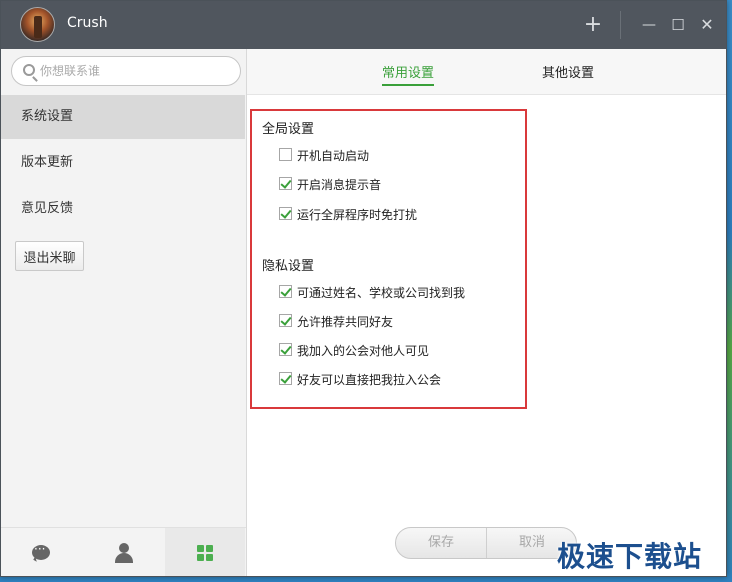 Image resolution: width=732 pixels, height=582 pixels. What do you see at coordinates (369, 380) in the screenshot?
I see `option-label: 好友可以直接把我拉入公会` at bounding box center [369, 380].